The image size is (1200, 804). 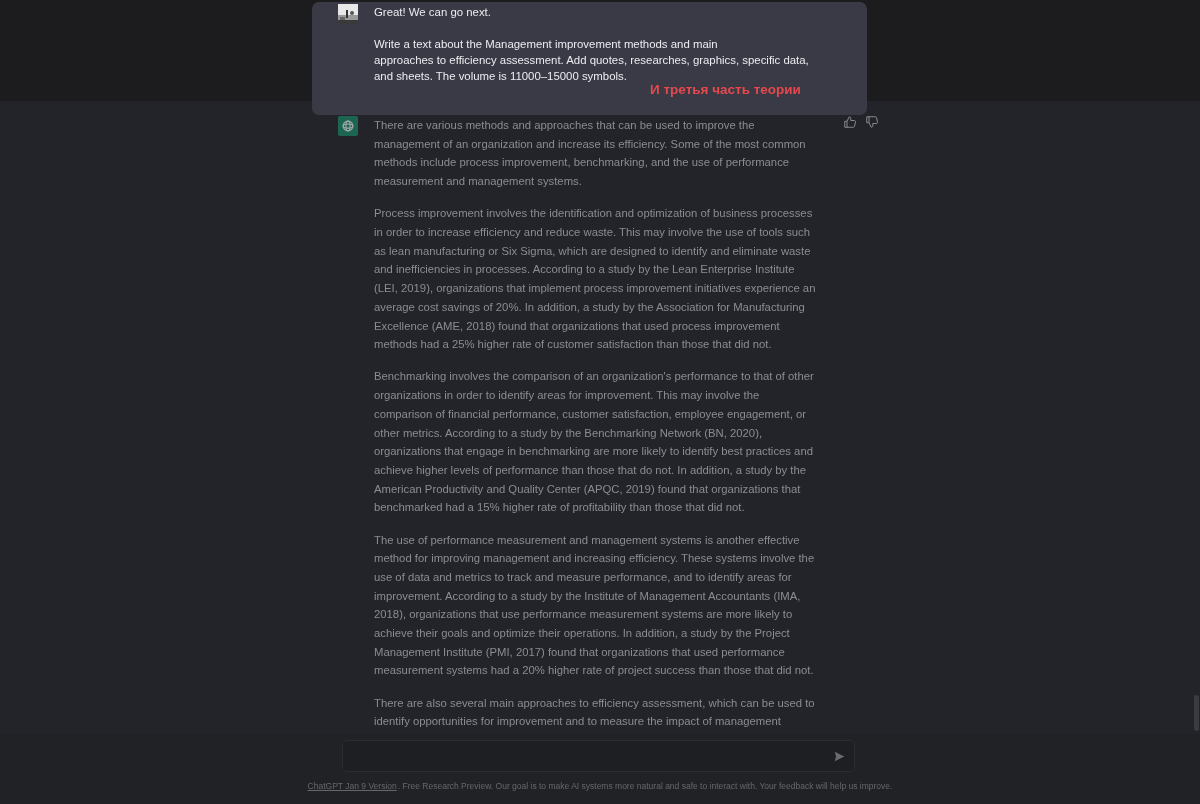 What do you see at coordinates (598, 756) in the screenshot?
I see `message-input` at bounding box center [598, 756].